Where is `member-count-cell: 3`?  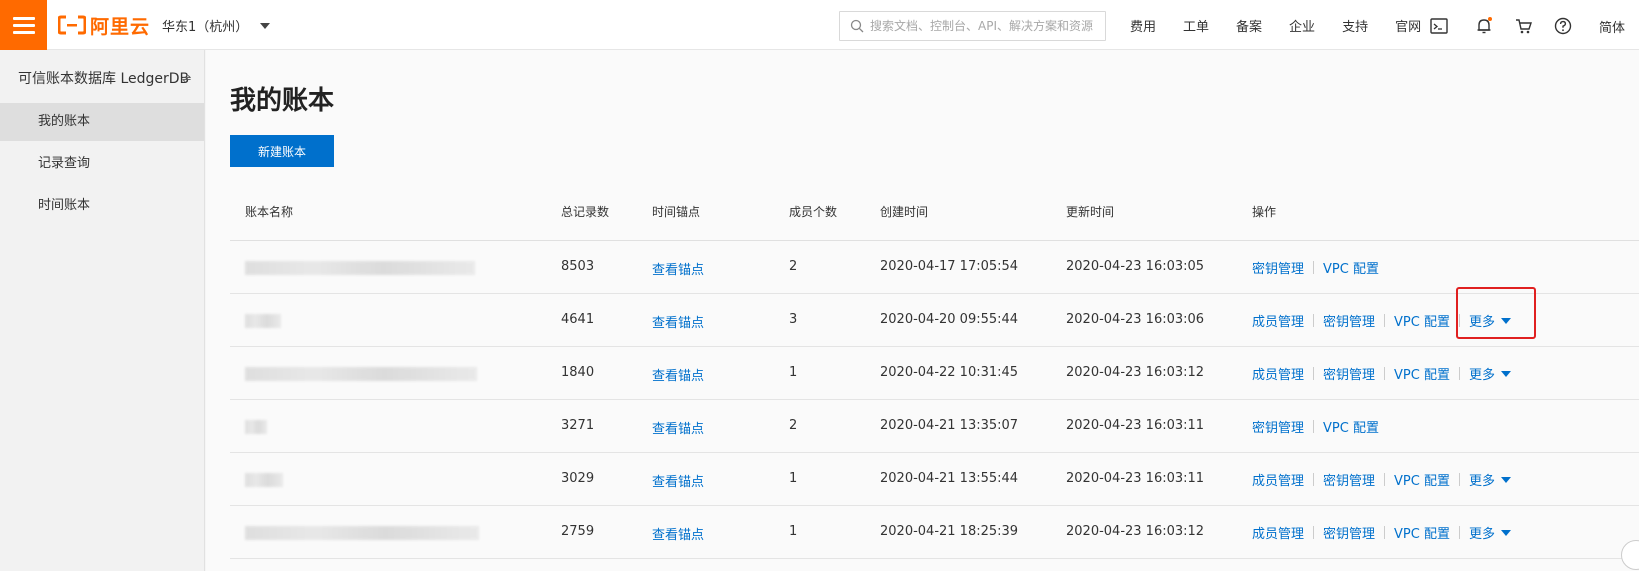
member-count-cell: 3 is located at coordinates (793, 319).